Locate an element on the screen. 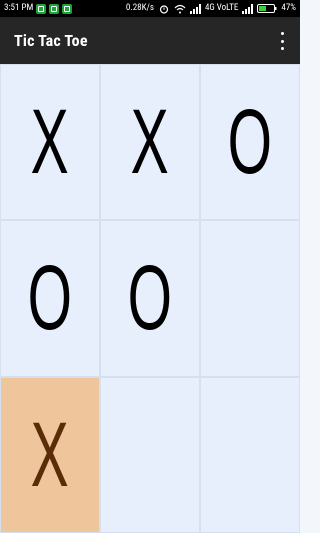  board-cell-4: O is located at coordinates (150, 298).